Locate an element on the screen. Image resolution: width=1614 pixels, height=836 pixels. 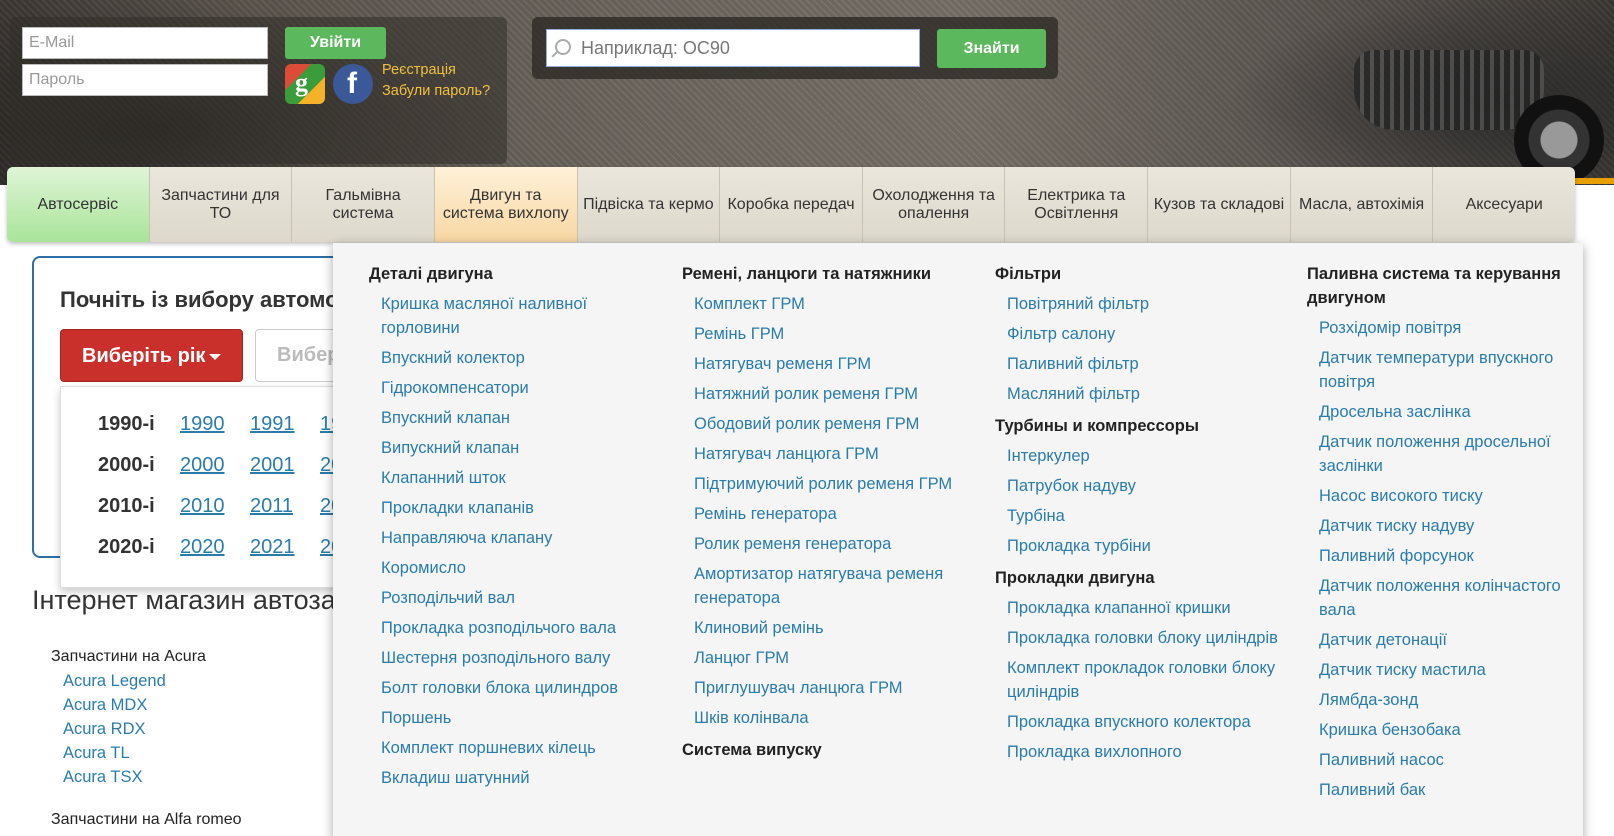
menu-link: Датчик тиску надуву is located at coordinates (1458, 526).